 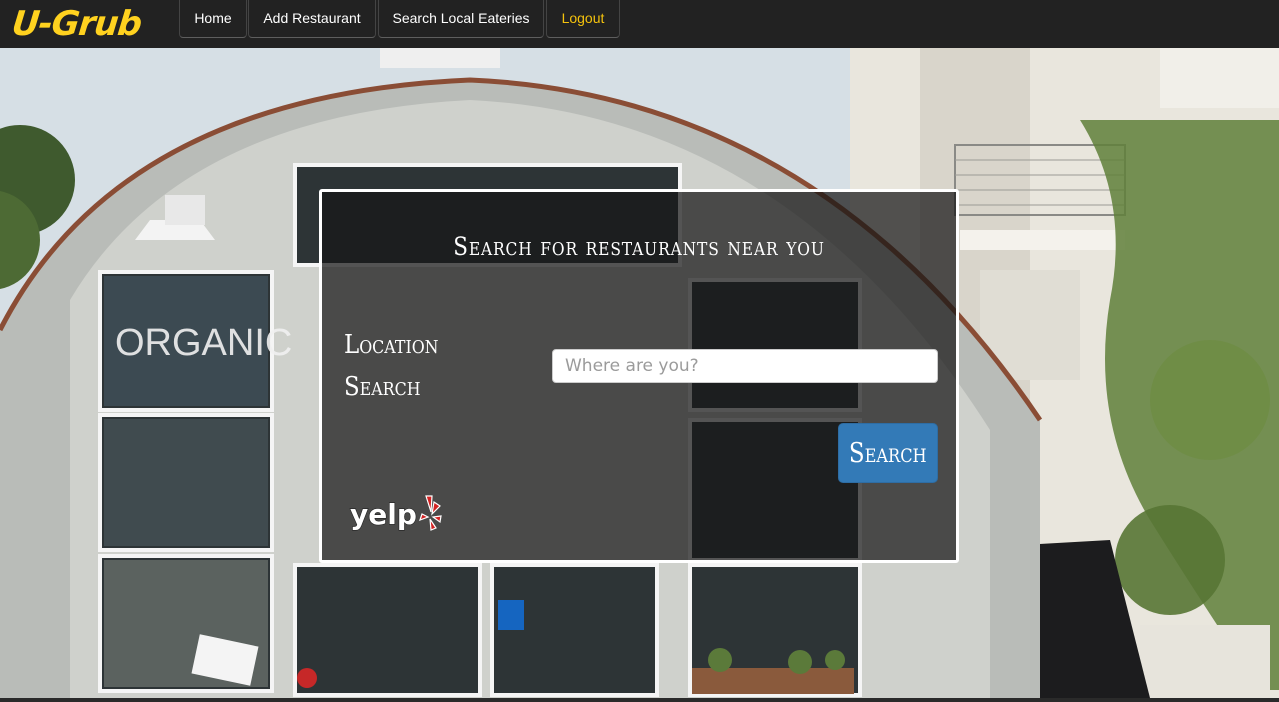 I want to click on nav-search-local-eateries-link: Search Local Eateries, so click(x=461, y=19).